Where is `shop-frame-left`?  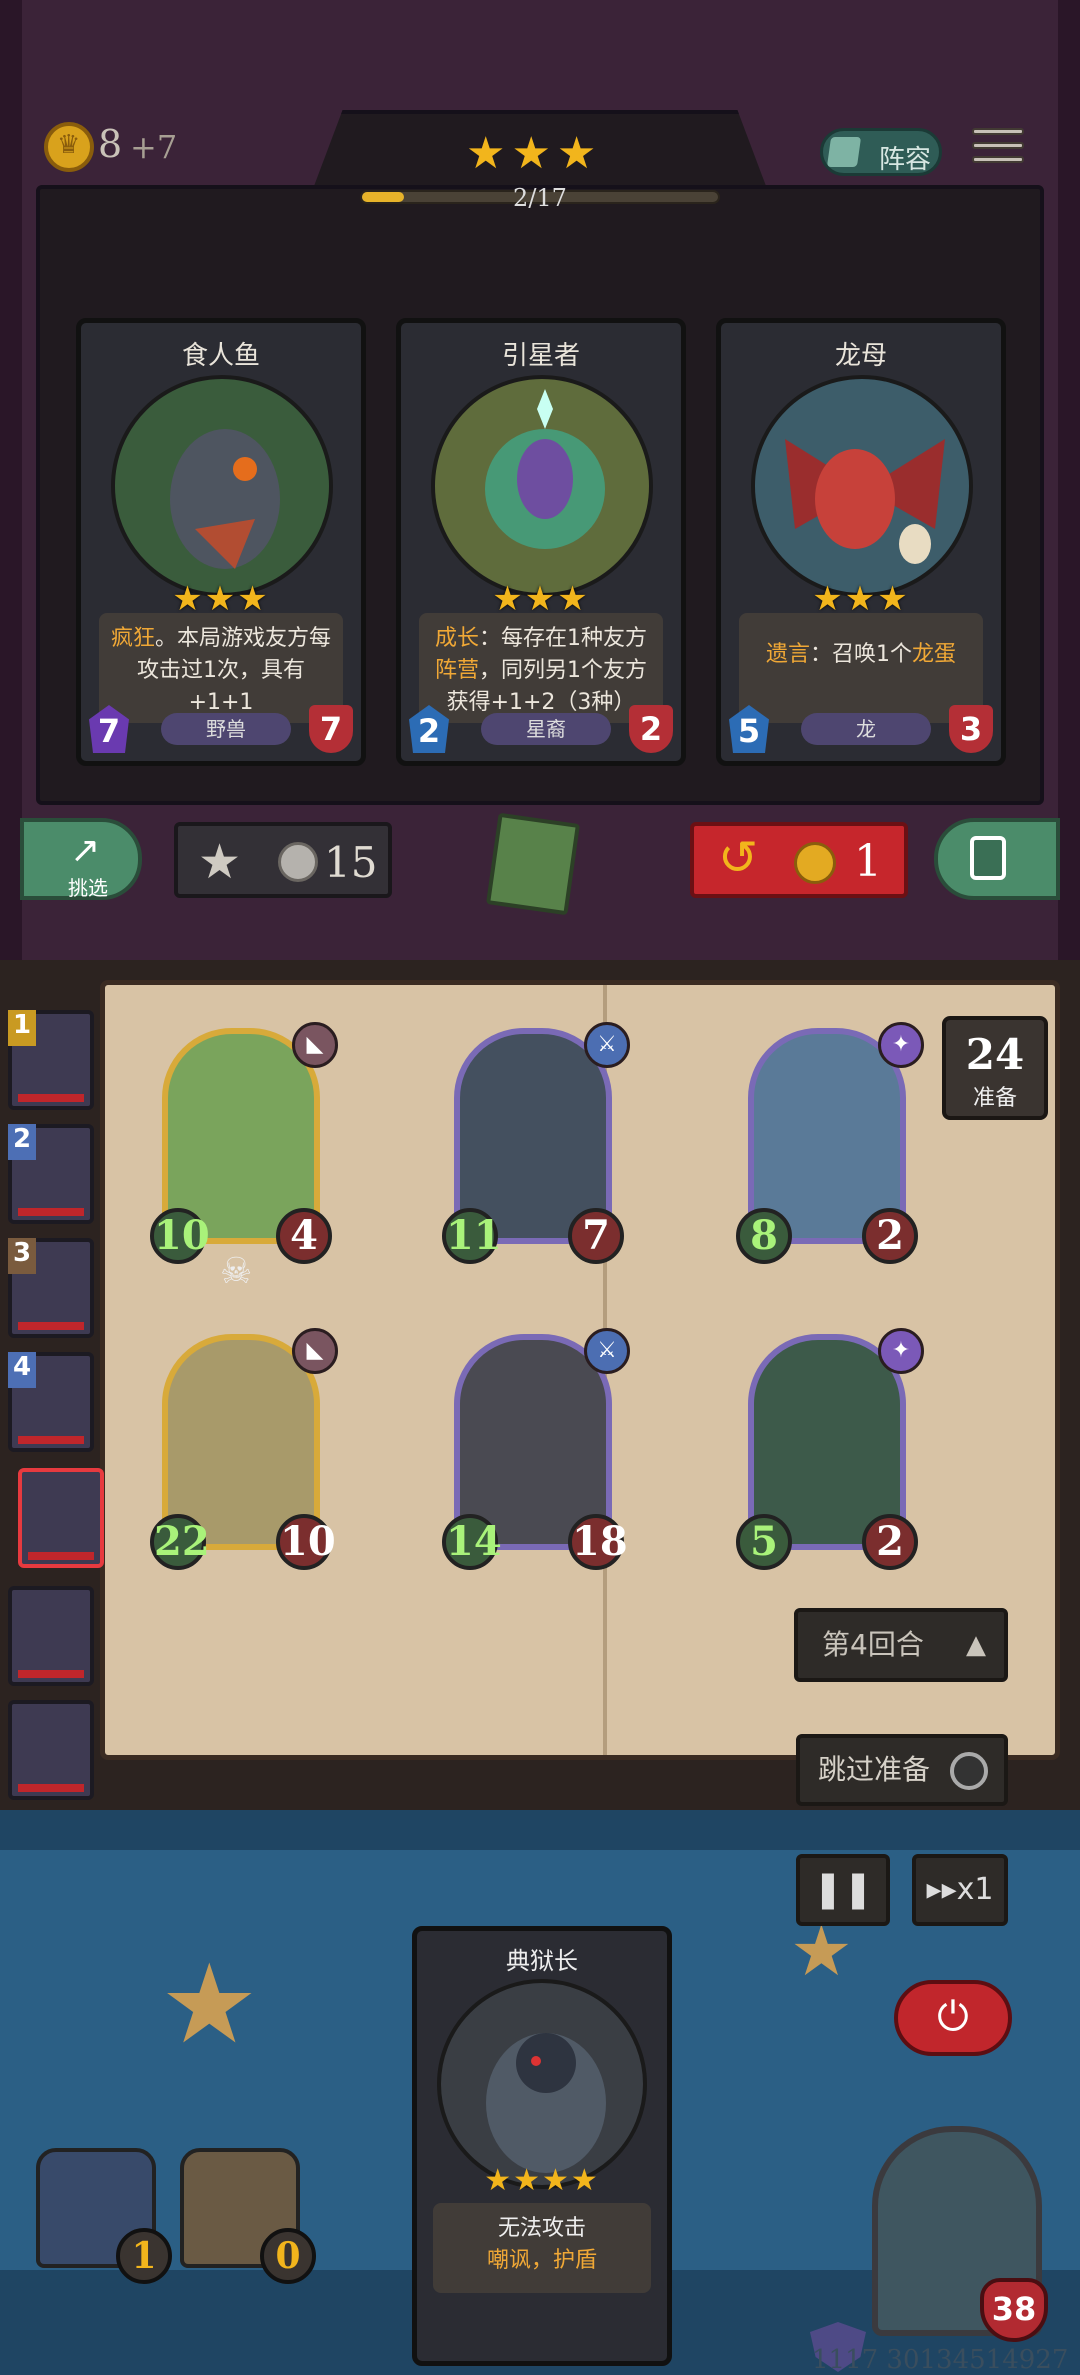
shop-frame-left is located at coordinates (11, 480).